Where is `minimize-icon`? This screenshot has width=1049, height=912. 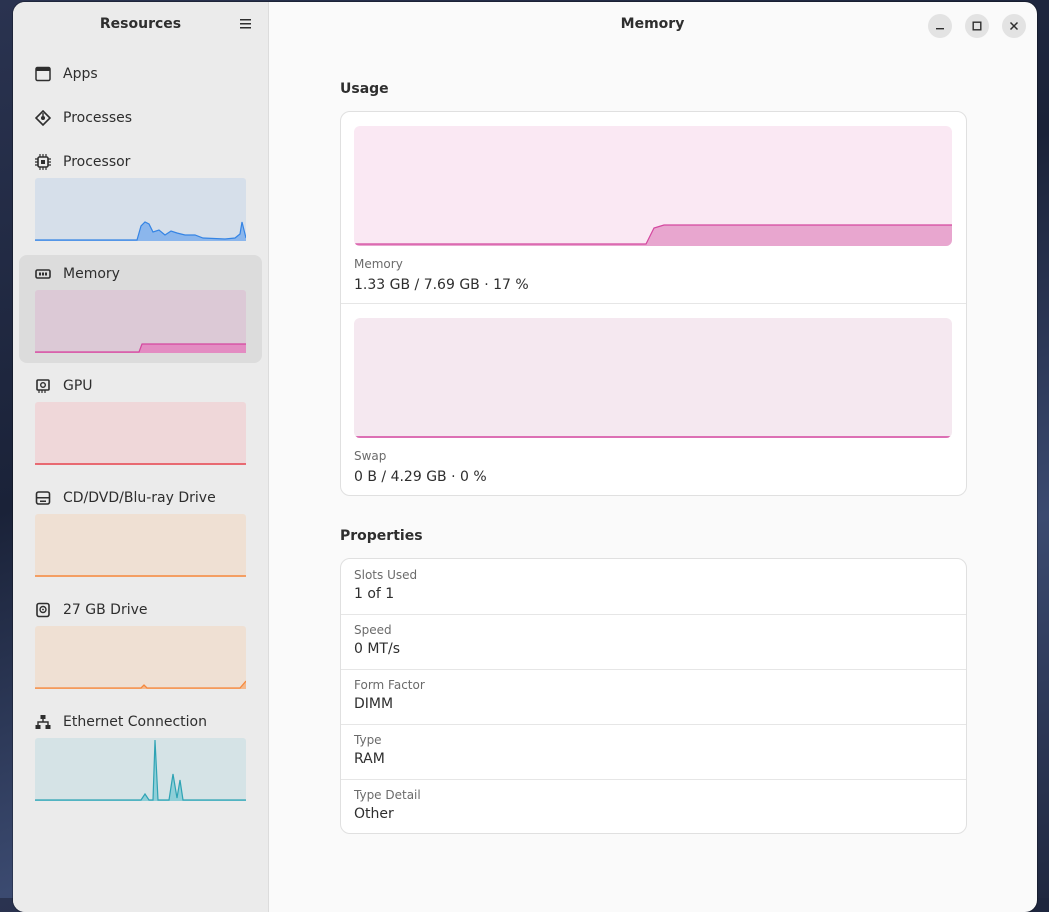 minimize-icon is located at coordinates (940, 29).